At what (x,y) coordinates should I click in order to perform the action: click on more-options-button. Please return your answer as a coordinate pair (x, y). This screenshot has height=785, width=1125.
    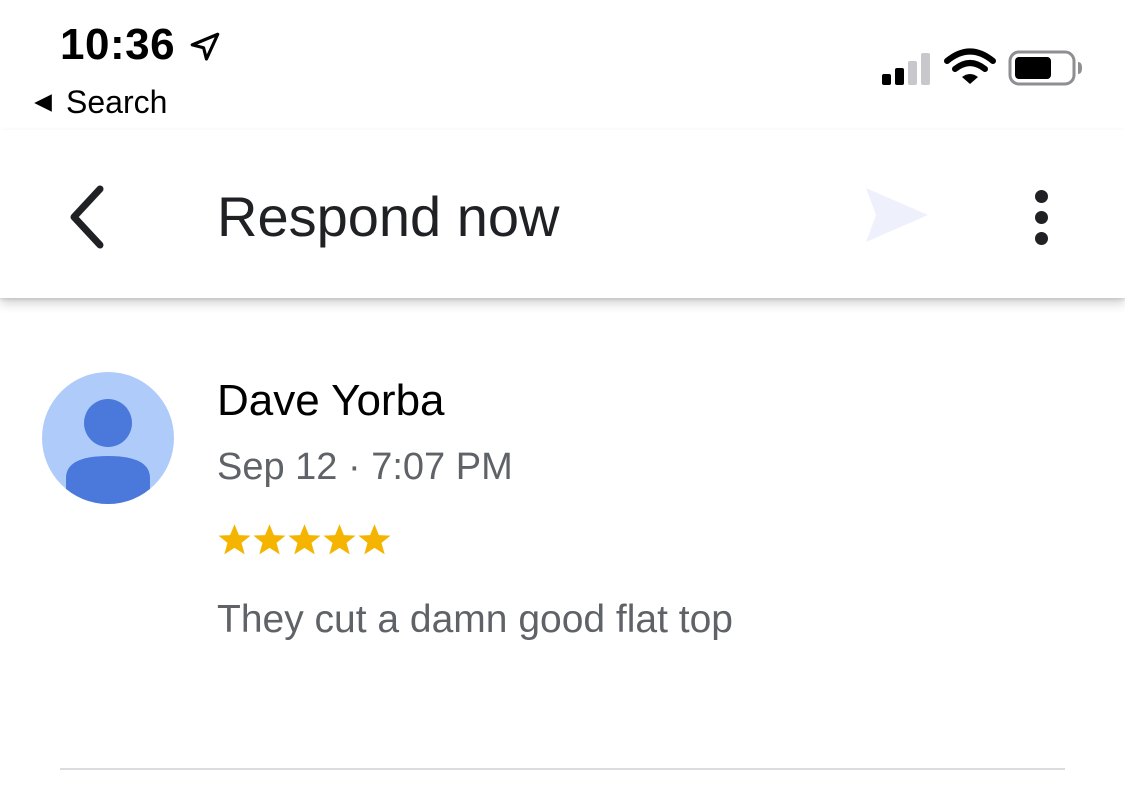
    Looking at the image, I should click on (1041, 217).